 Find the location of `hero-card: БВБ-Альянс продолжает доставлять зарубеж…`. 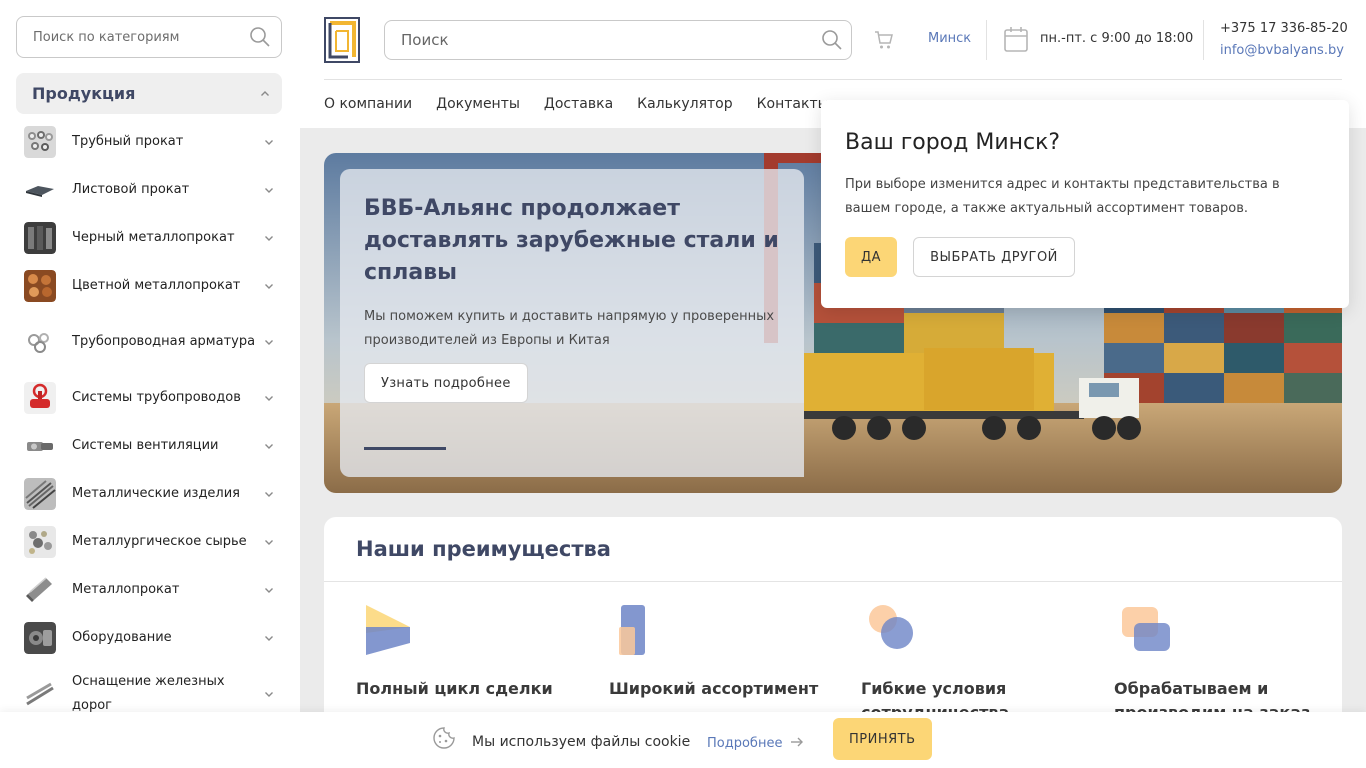

hero-card: БВБ-Альянс продолжает доставлять зарубеж… is located at coordinates (572, 323).